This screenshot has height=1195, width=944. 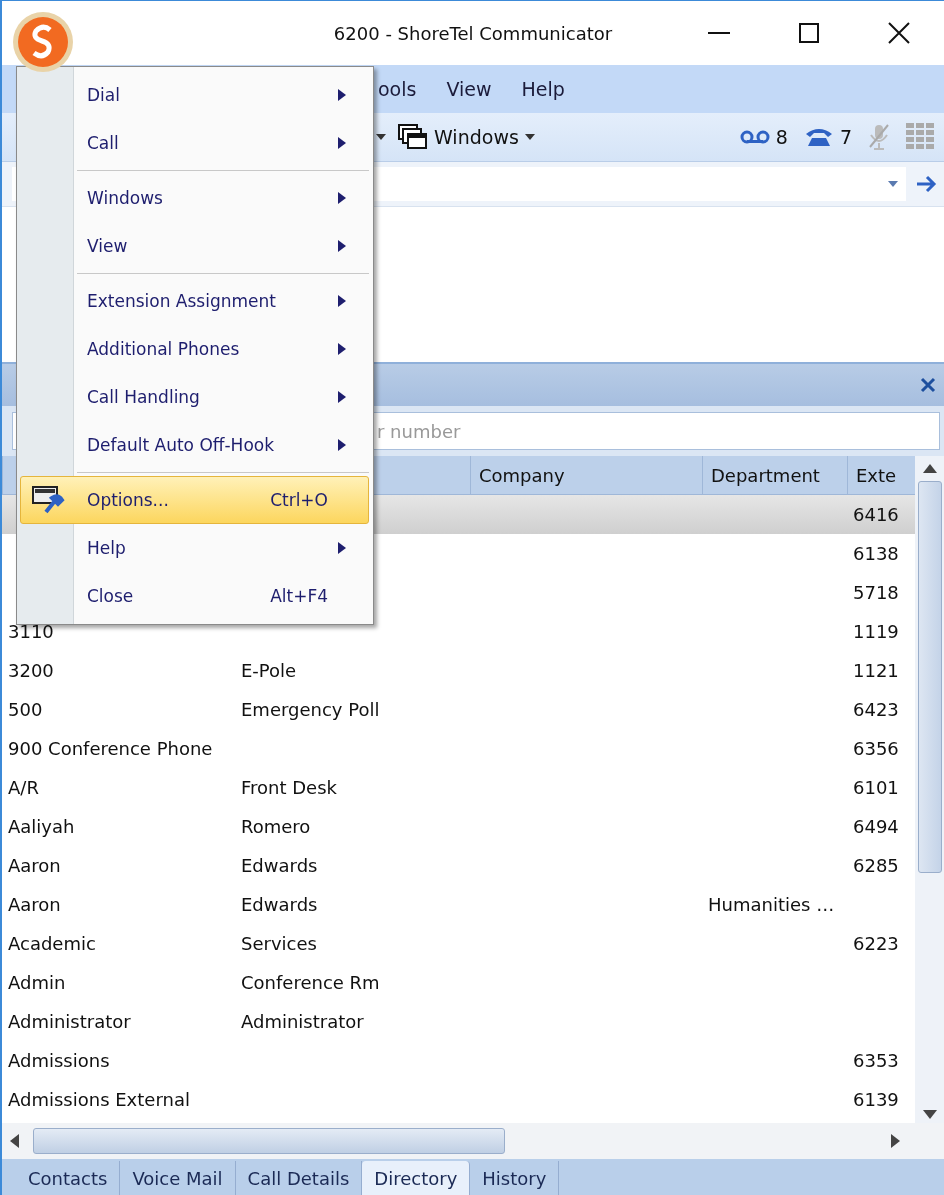 I want to click on menu-item: Windows, so click(x=194, y=198).